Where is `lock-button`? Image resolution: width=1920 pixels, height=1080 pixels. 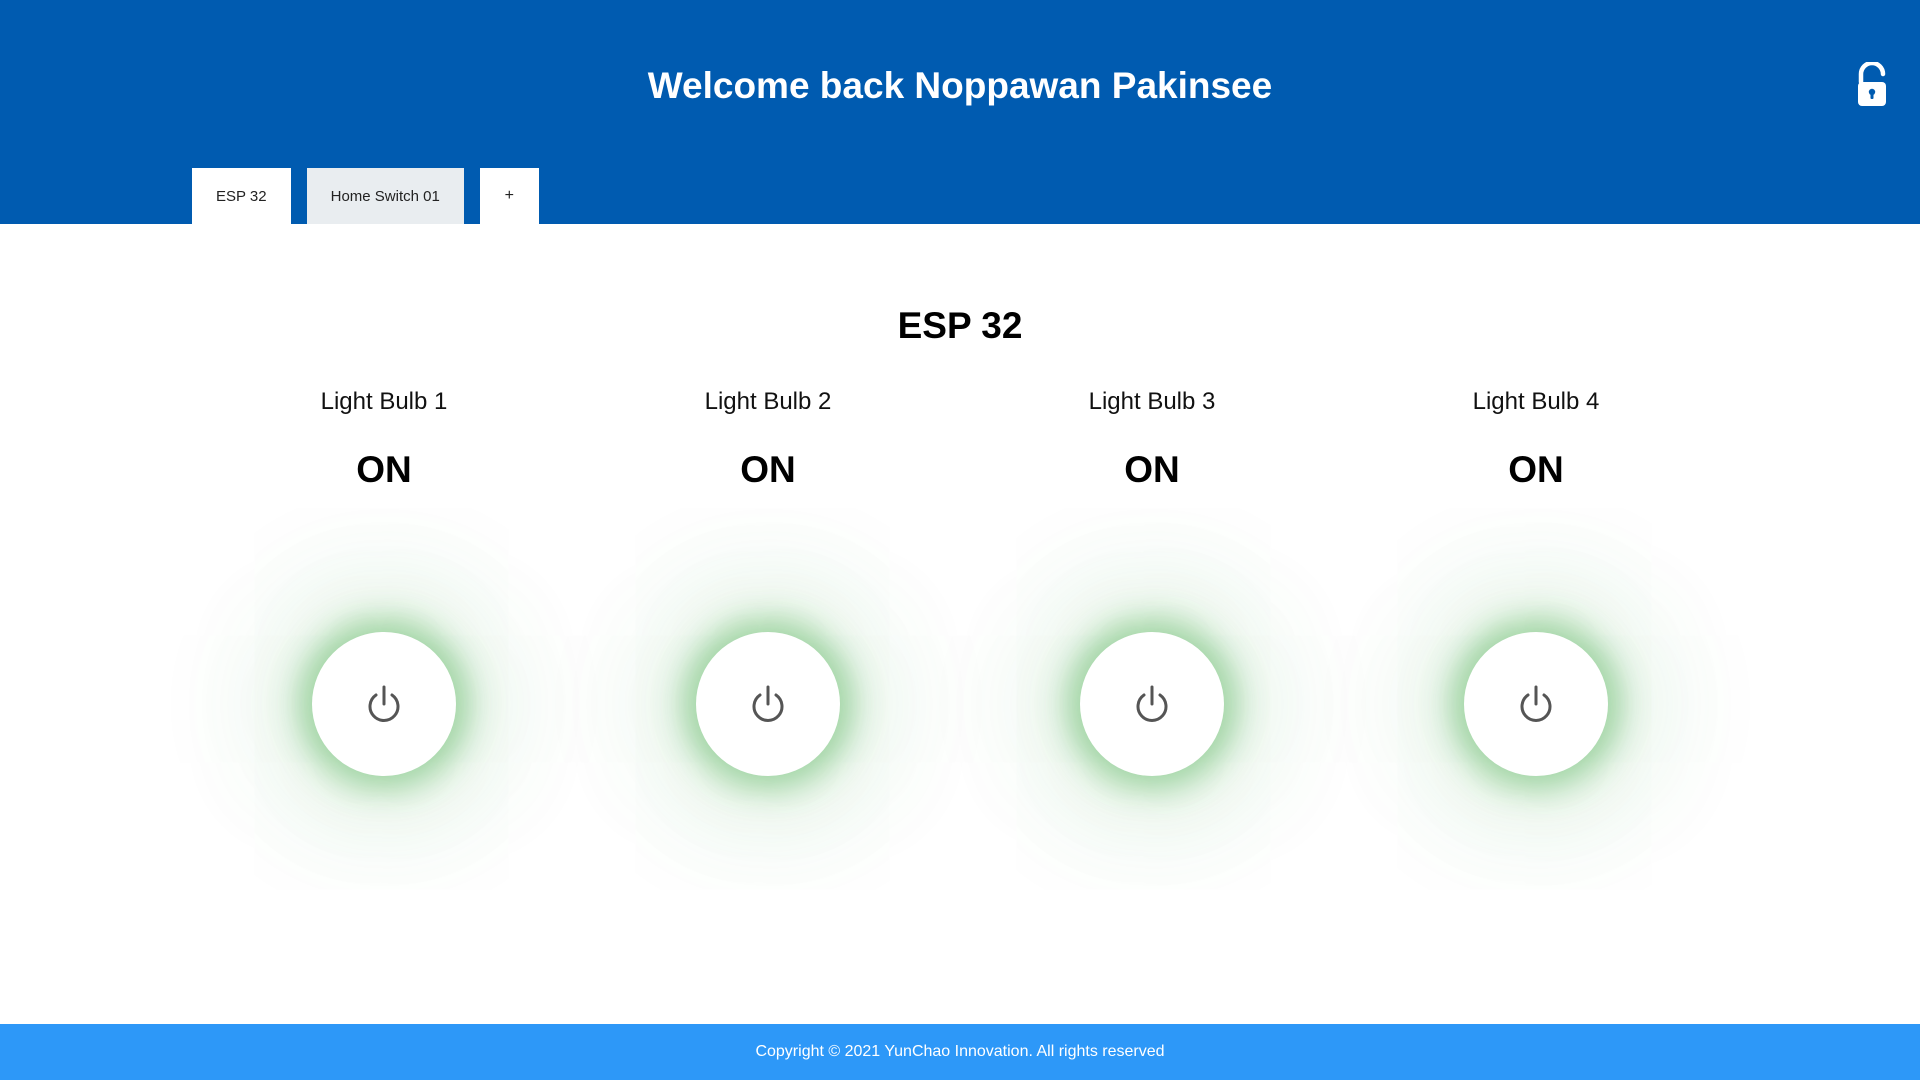
lock-button is located at coordinates (1872, 84).